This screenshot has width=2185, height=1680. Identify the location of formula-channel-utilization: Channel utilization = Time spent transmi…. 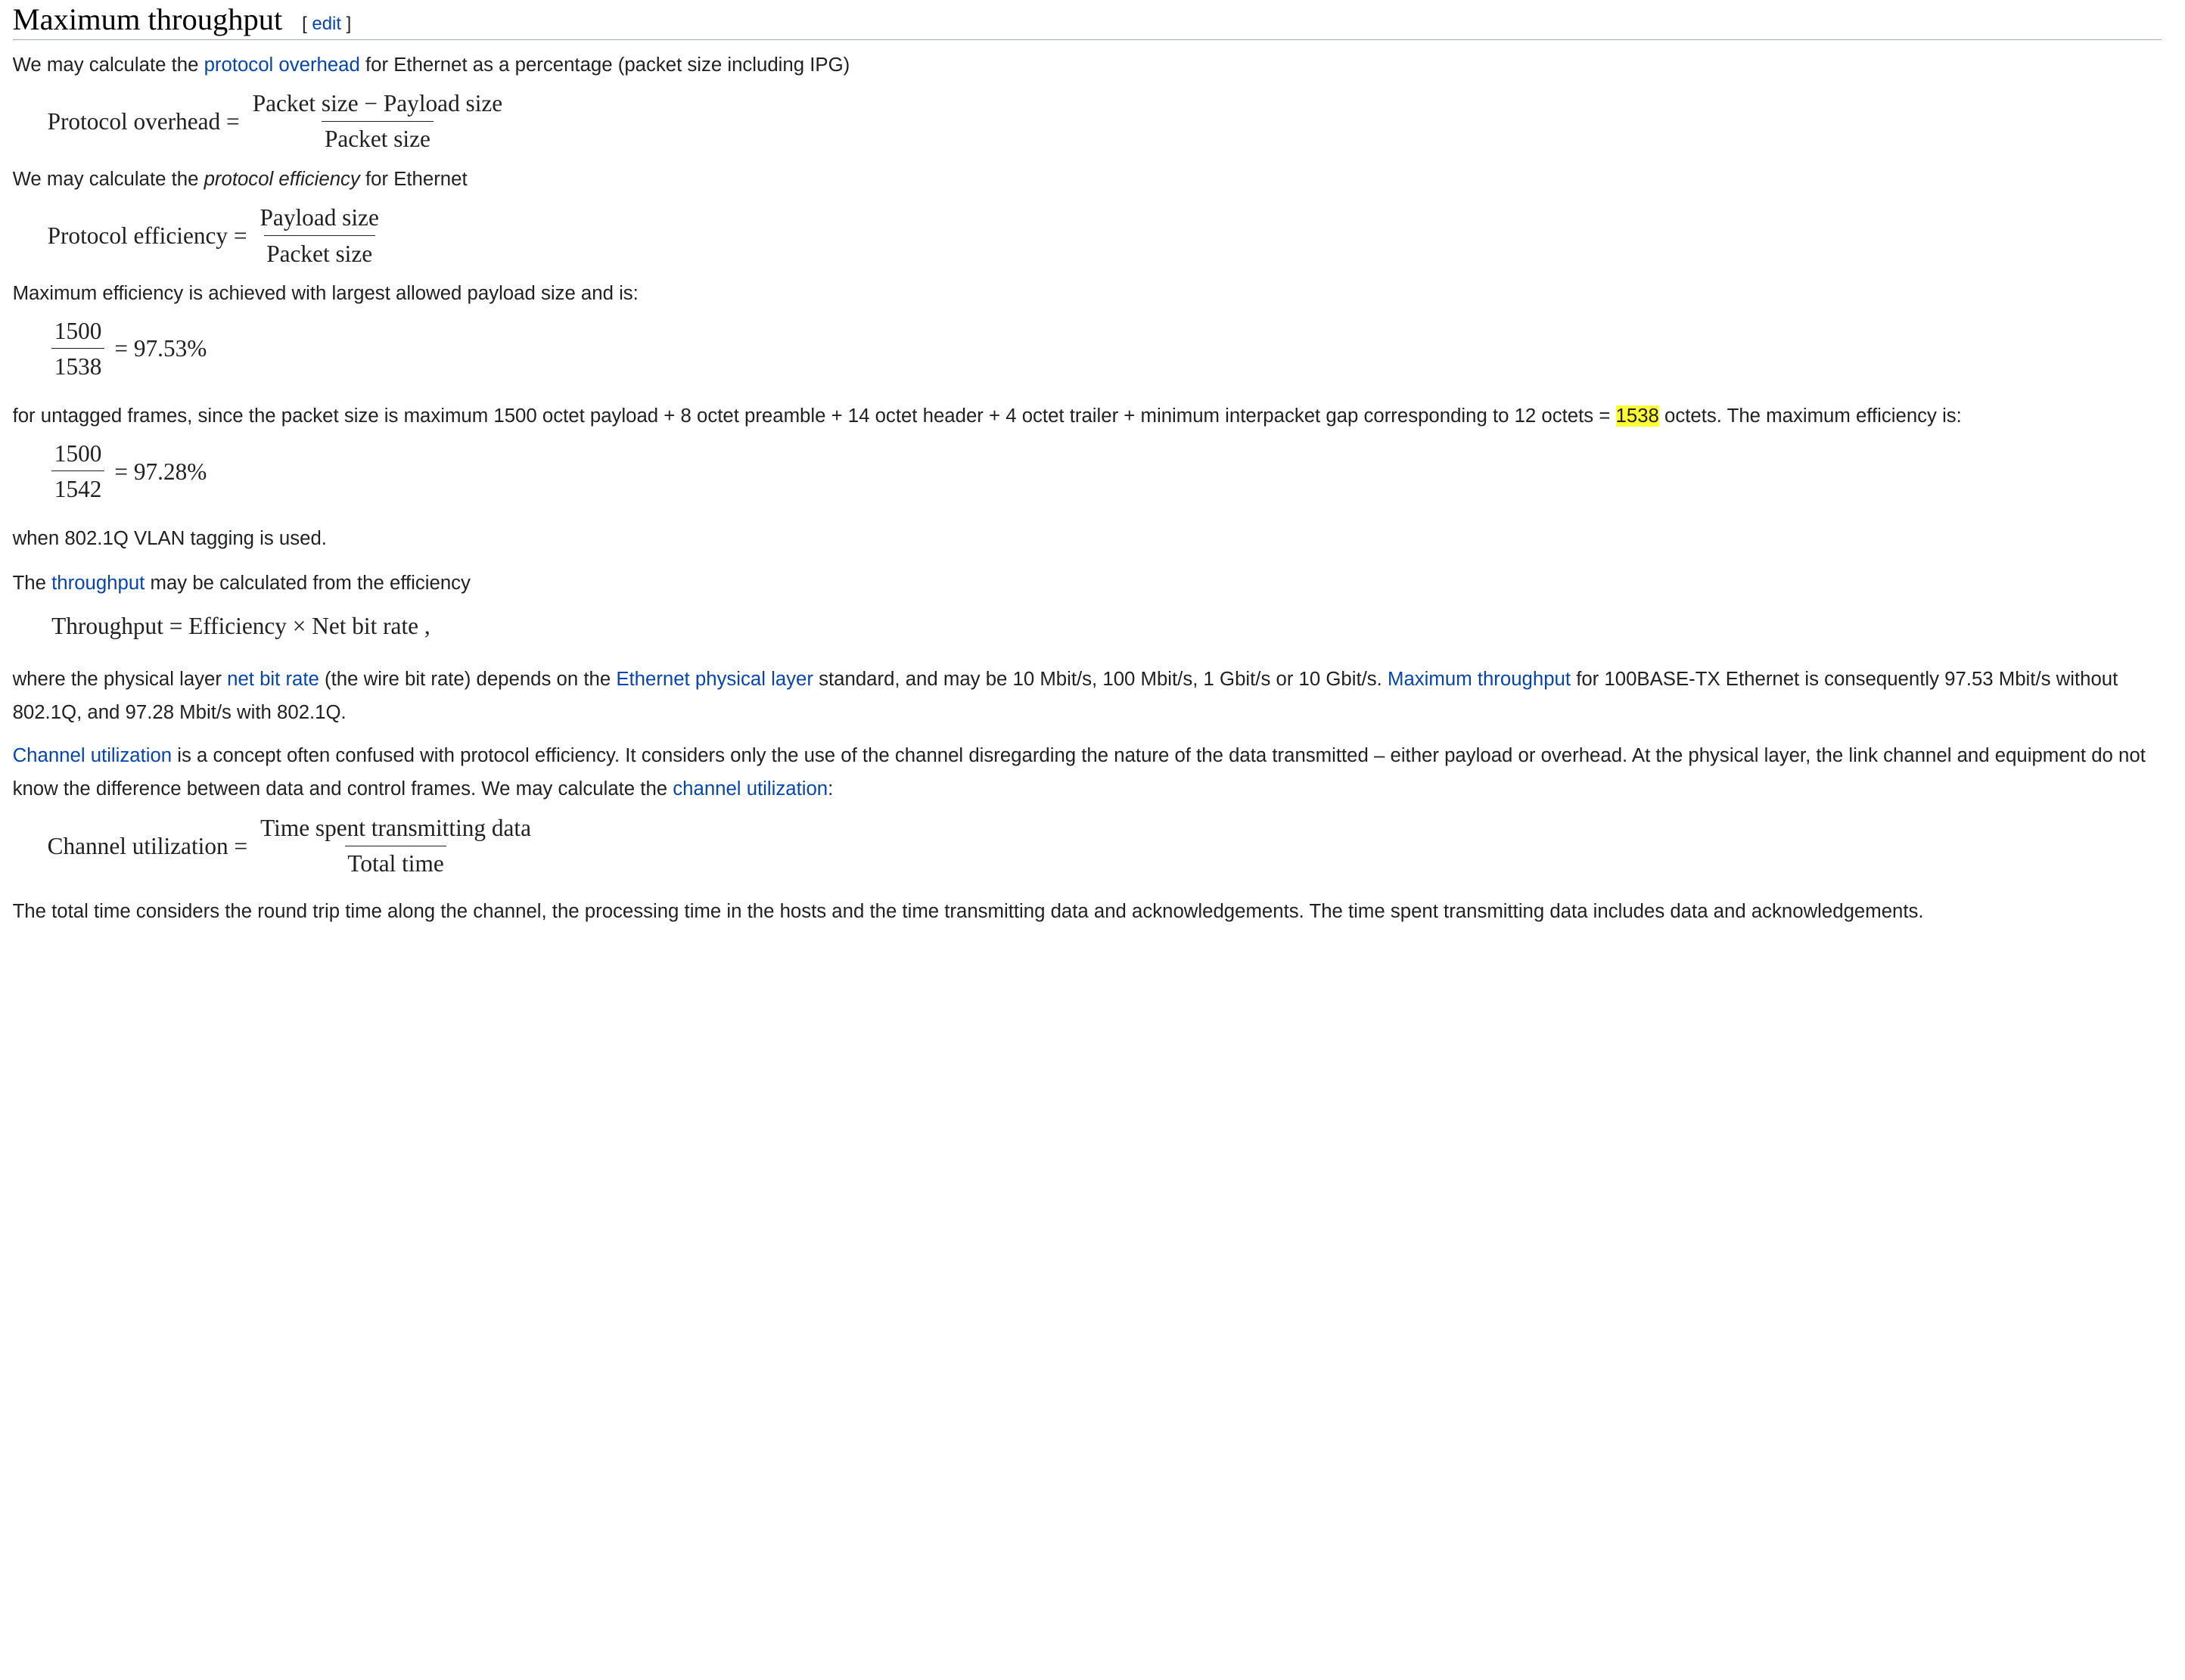
(1087, 846).